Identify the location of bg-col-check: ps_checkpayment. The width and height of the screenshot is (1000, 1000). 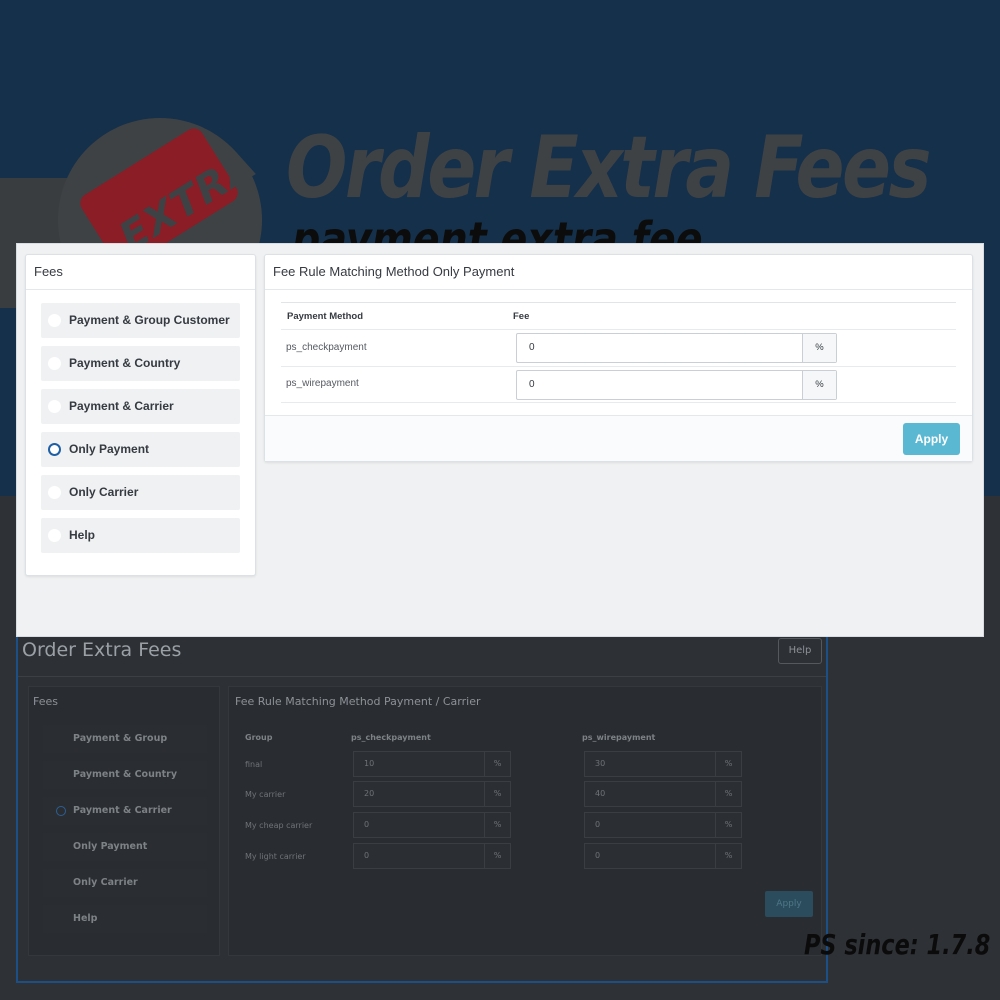
(391, 737).